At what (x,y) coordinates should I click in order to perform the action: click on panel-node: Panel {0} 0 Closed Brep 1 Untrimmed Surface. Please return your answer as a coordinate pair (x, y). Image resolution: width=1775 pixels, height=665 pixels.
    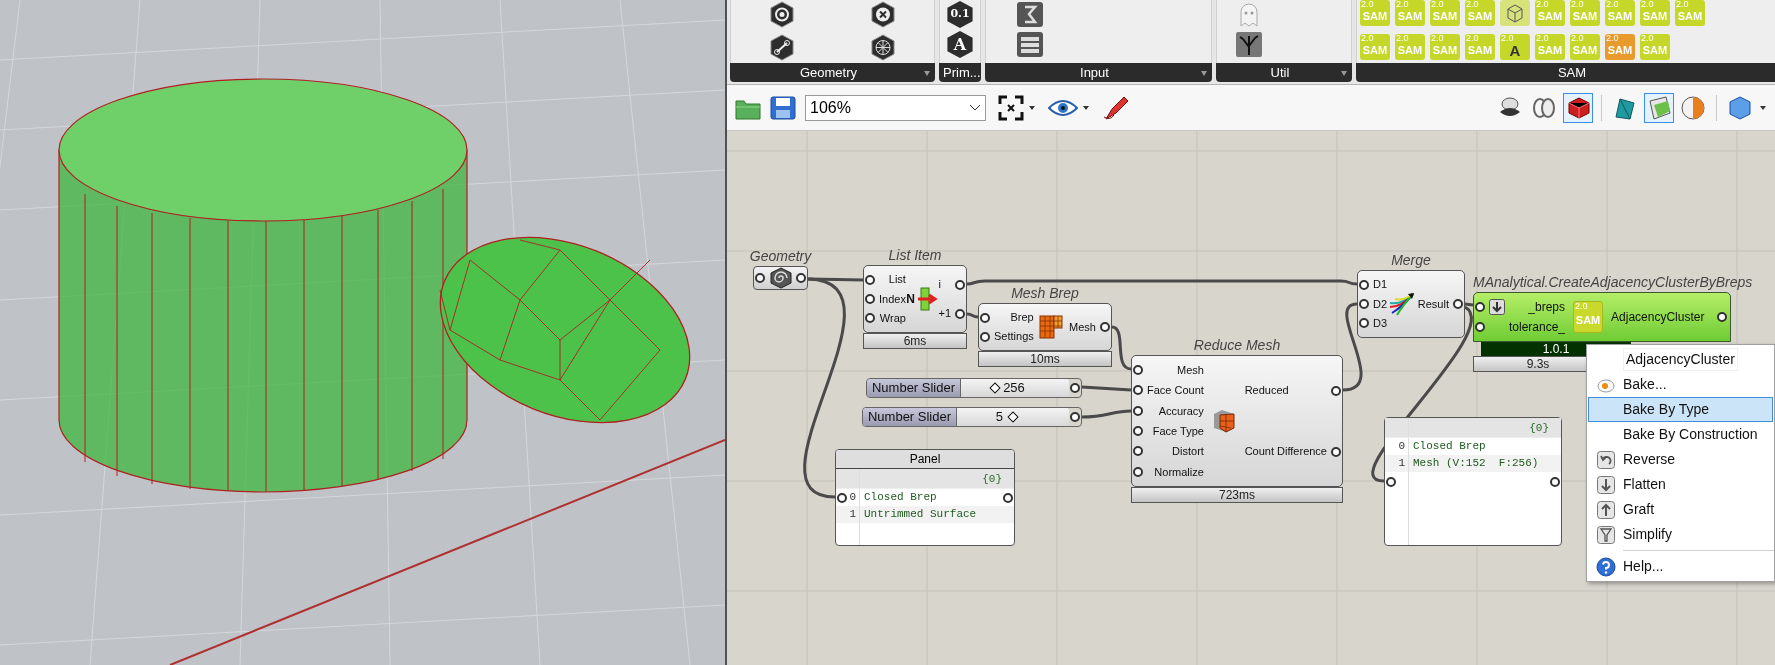
    Looking at the image, I should click on (925, 497).